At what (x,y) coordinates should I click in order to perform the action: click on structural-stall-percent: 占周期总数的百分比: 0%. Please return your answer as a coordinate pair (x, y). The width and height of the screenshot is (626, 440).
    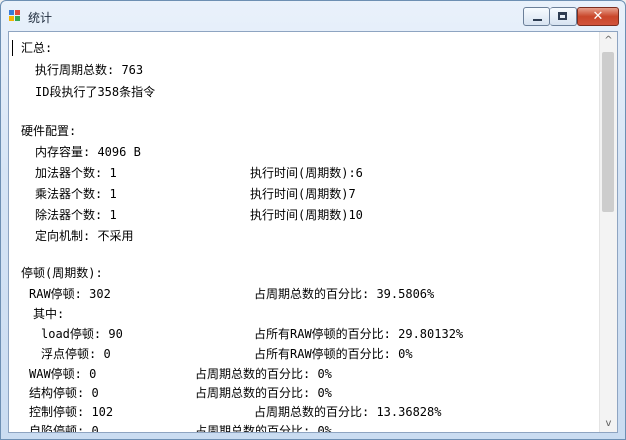
    Looking at the image, I should click on (263, 393).